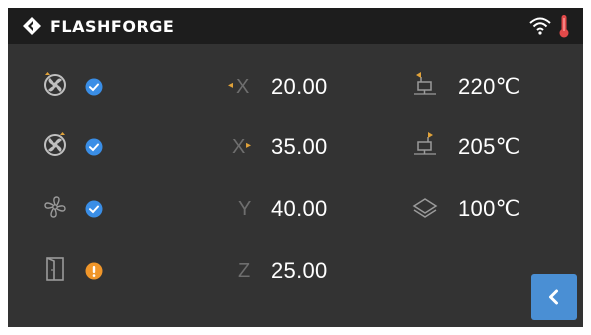 This screenshot has height=335, width=591. What do you see at coordinates (299, 86) in the screenshot?
I see `axis-x-left-value: 20.00` at bounding box center [299, 86].